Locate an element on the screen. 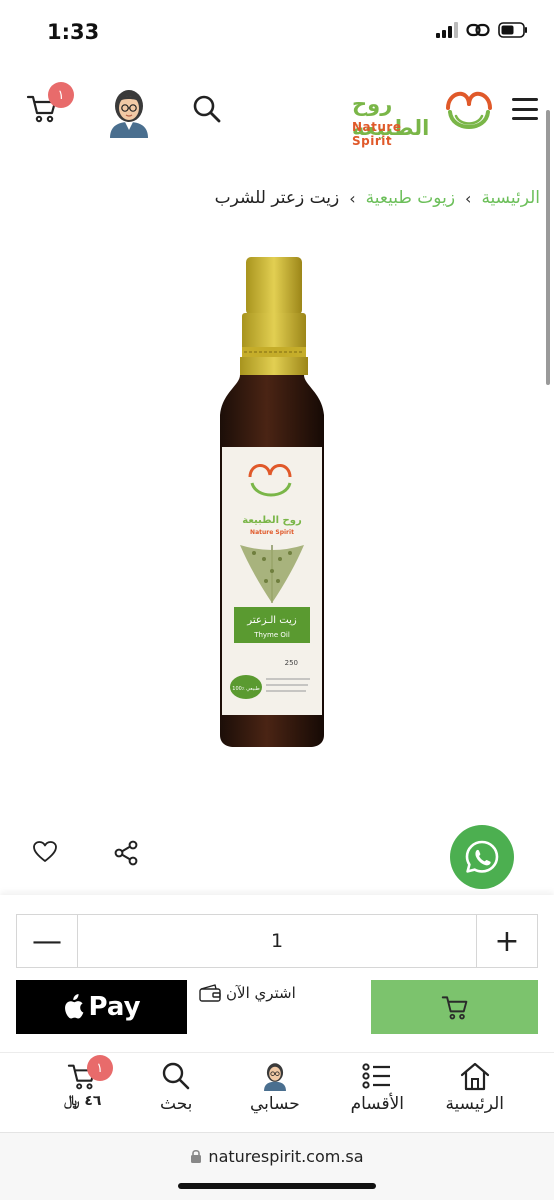 This screenshot has height=1200, width=554. page-scrollbar is located at coordinates (548, 247).